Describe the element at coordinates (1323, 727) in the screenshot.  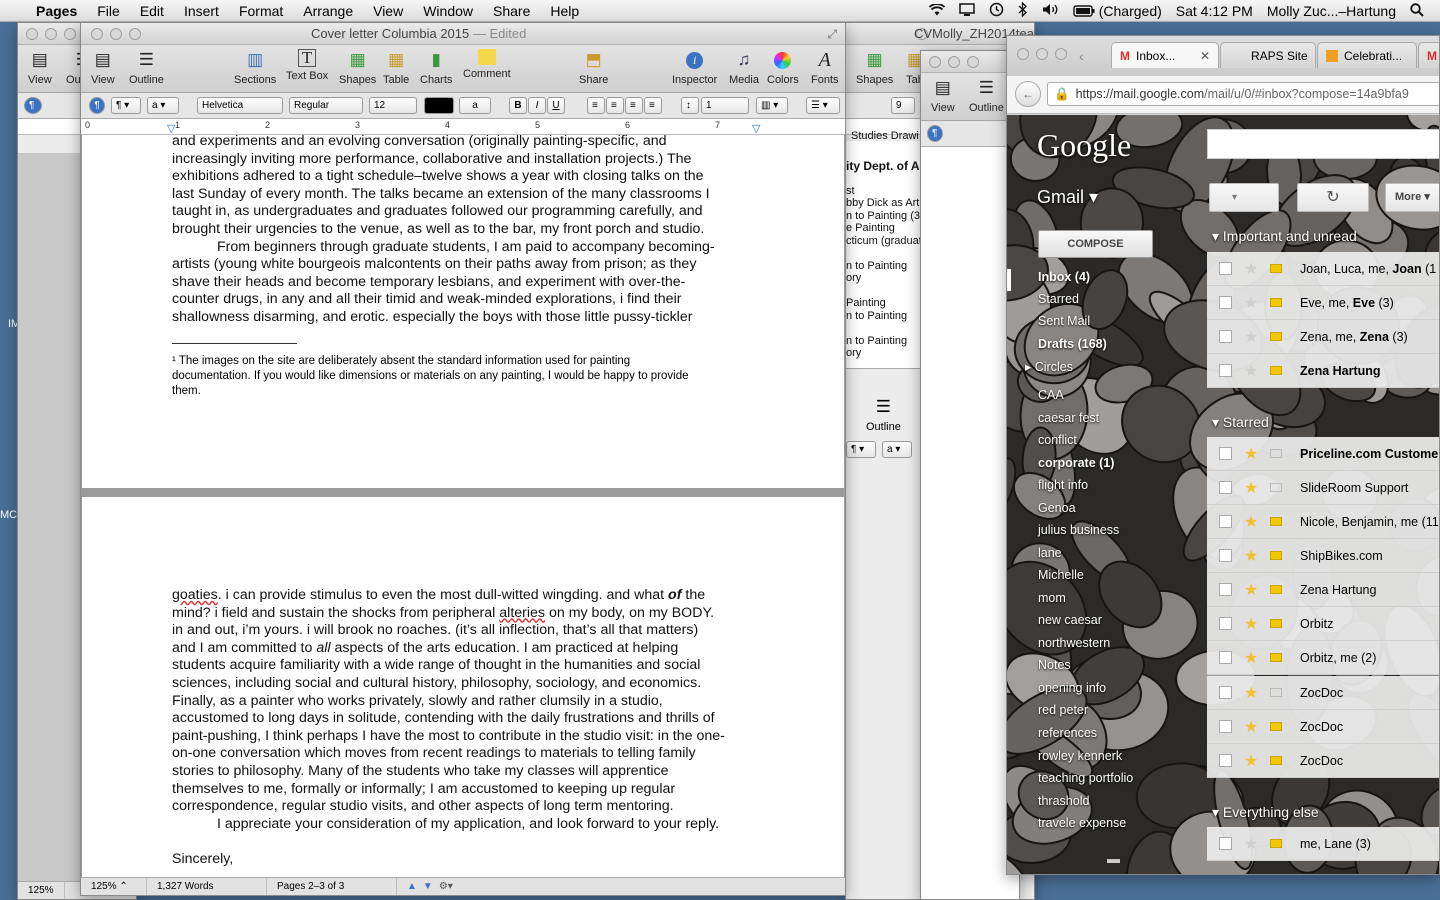
I see `mail-row: ★ ZocDoc` at that location.